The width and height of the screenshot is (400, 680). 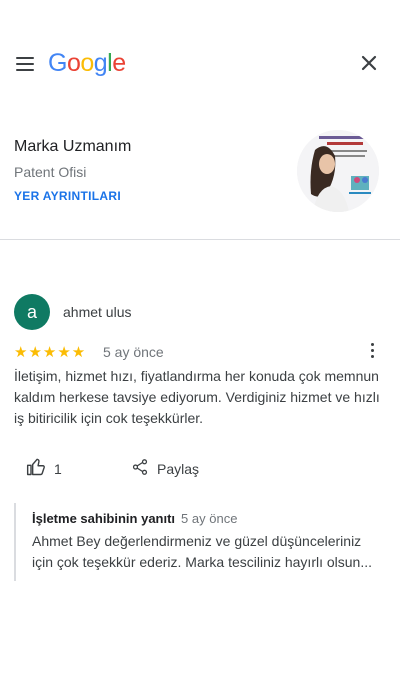 What do you see at coordinates (73, 146) in the screenshot?
I see `business-name: Marka Uzmanım` at bounding box center [73, 146].